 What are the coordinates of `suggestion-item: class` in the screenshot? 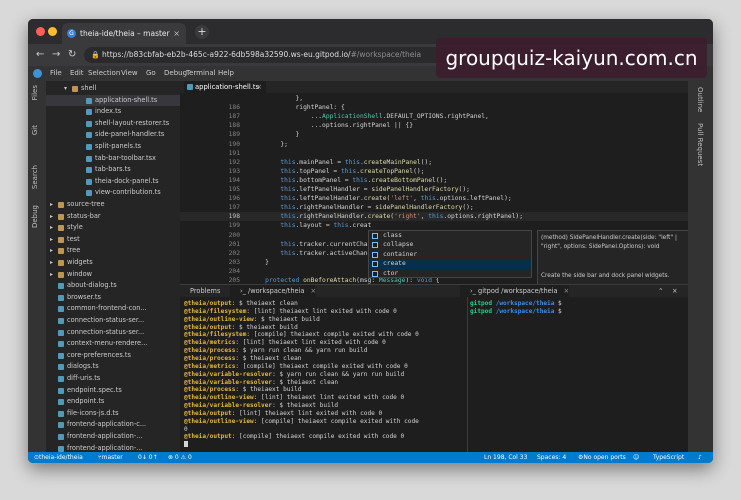 It's located at (450, 235).